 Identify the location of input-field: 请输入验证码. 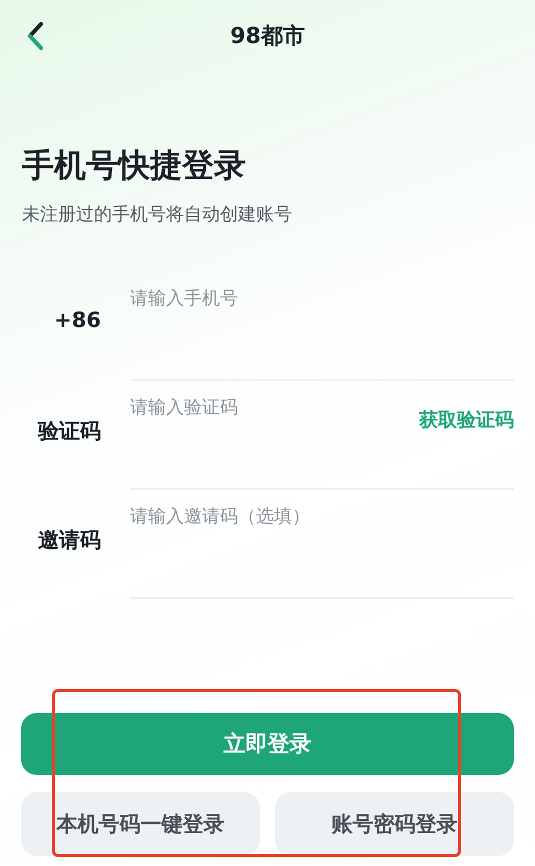
(260, 407).